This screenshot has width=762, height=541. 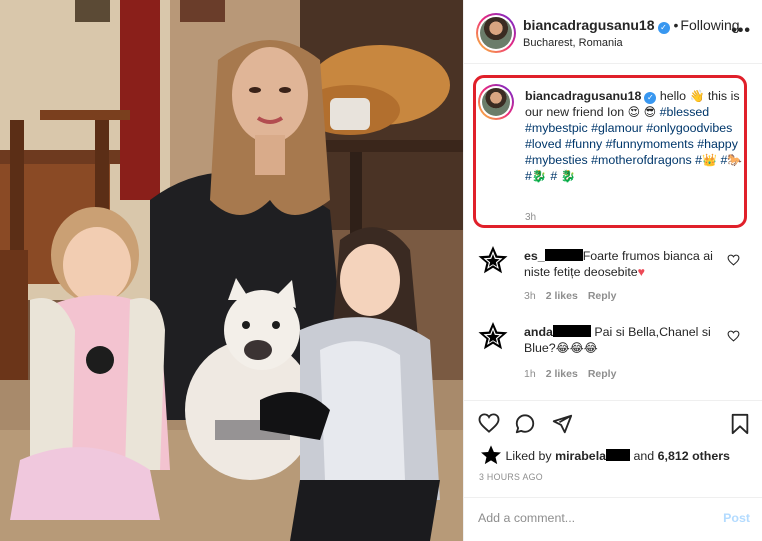 What do you see at coordinates (650, 112) in the screenshot?
I see `sunglasses-emoji: 😎` at bounding box center [650, 112].